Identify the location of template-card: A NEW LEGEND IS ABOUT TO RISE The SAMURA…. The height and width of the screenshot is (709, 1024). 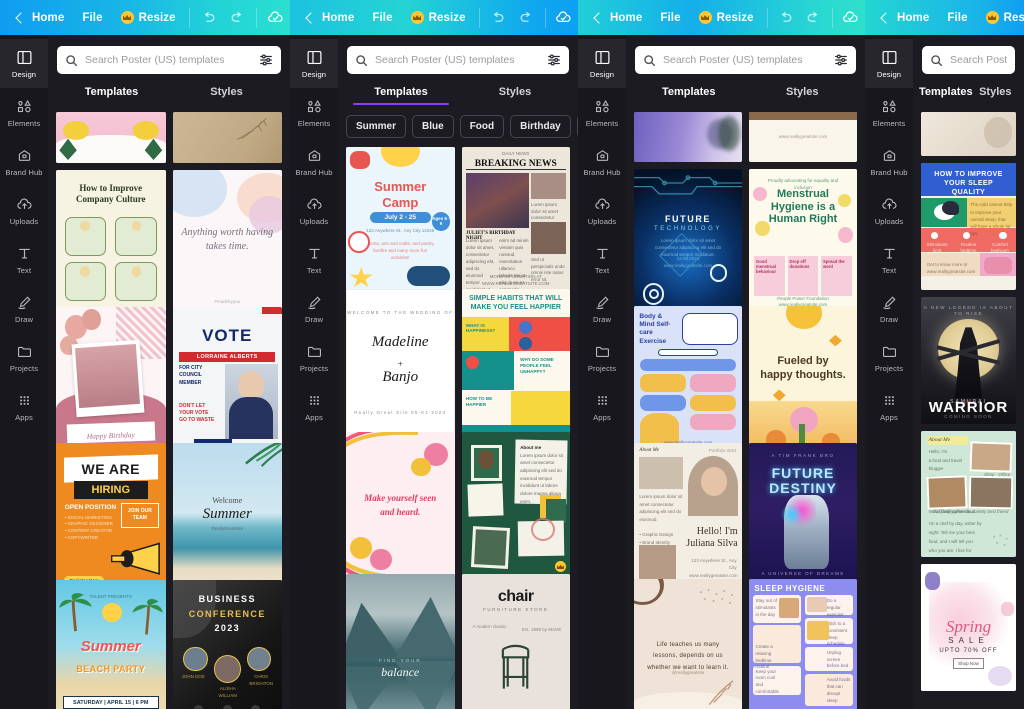
(968, 360).